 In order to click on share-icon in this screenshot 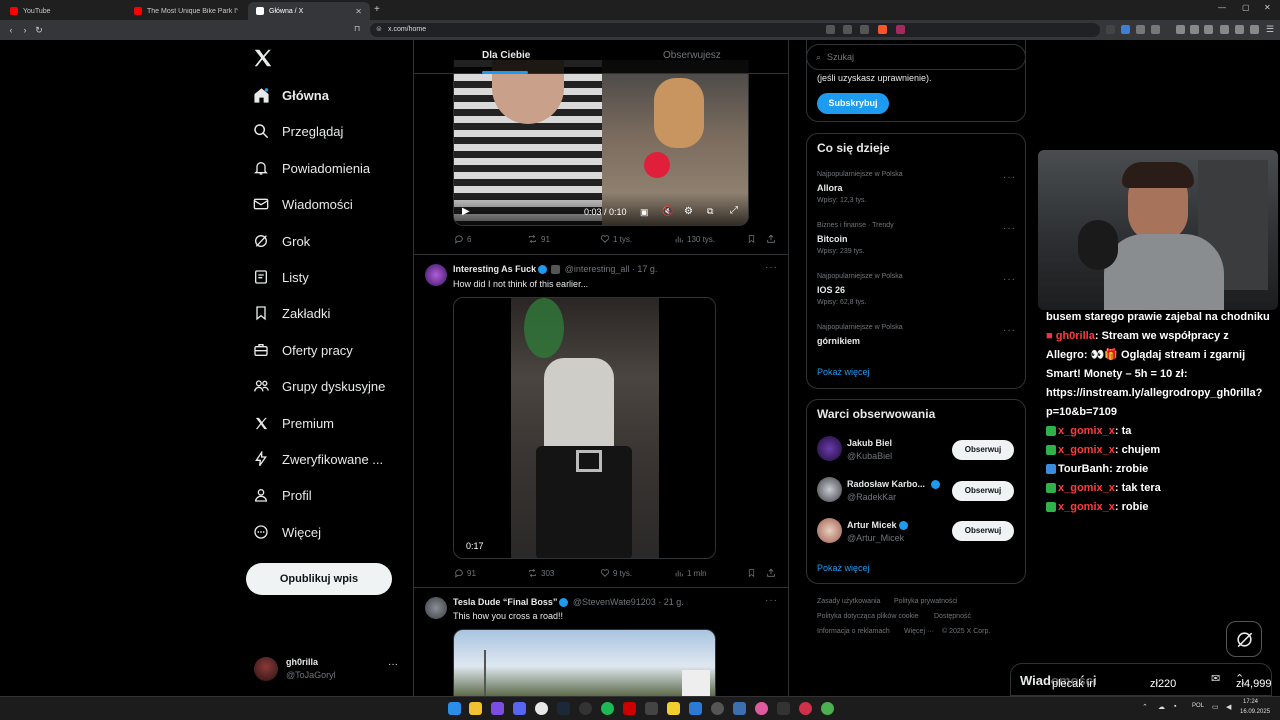, I will do `click(864, 29)`.